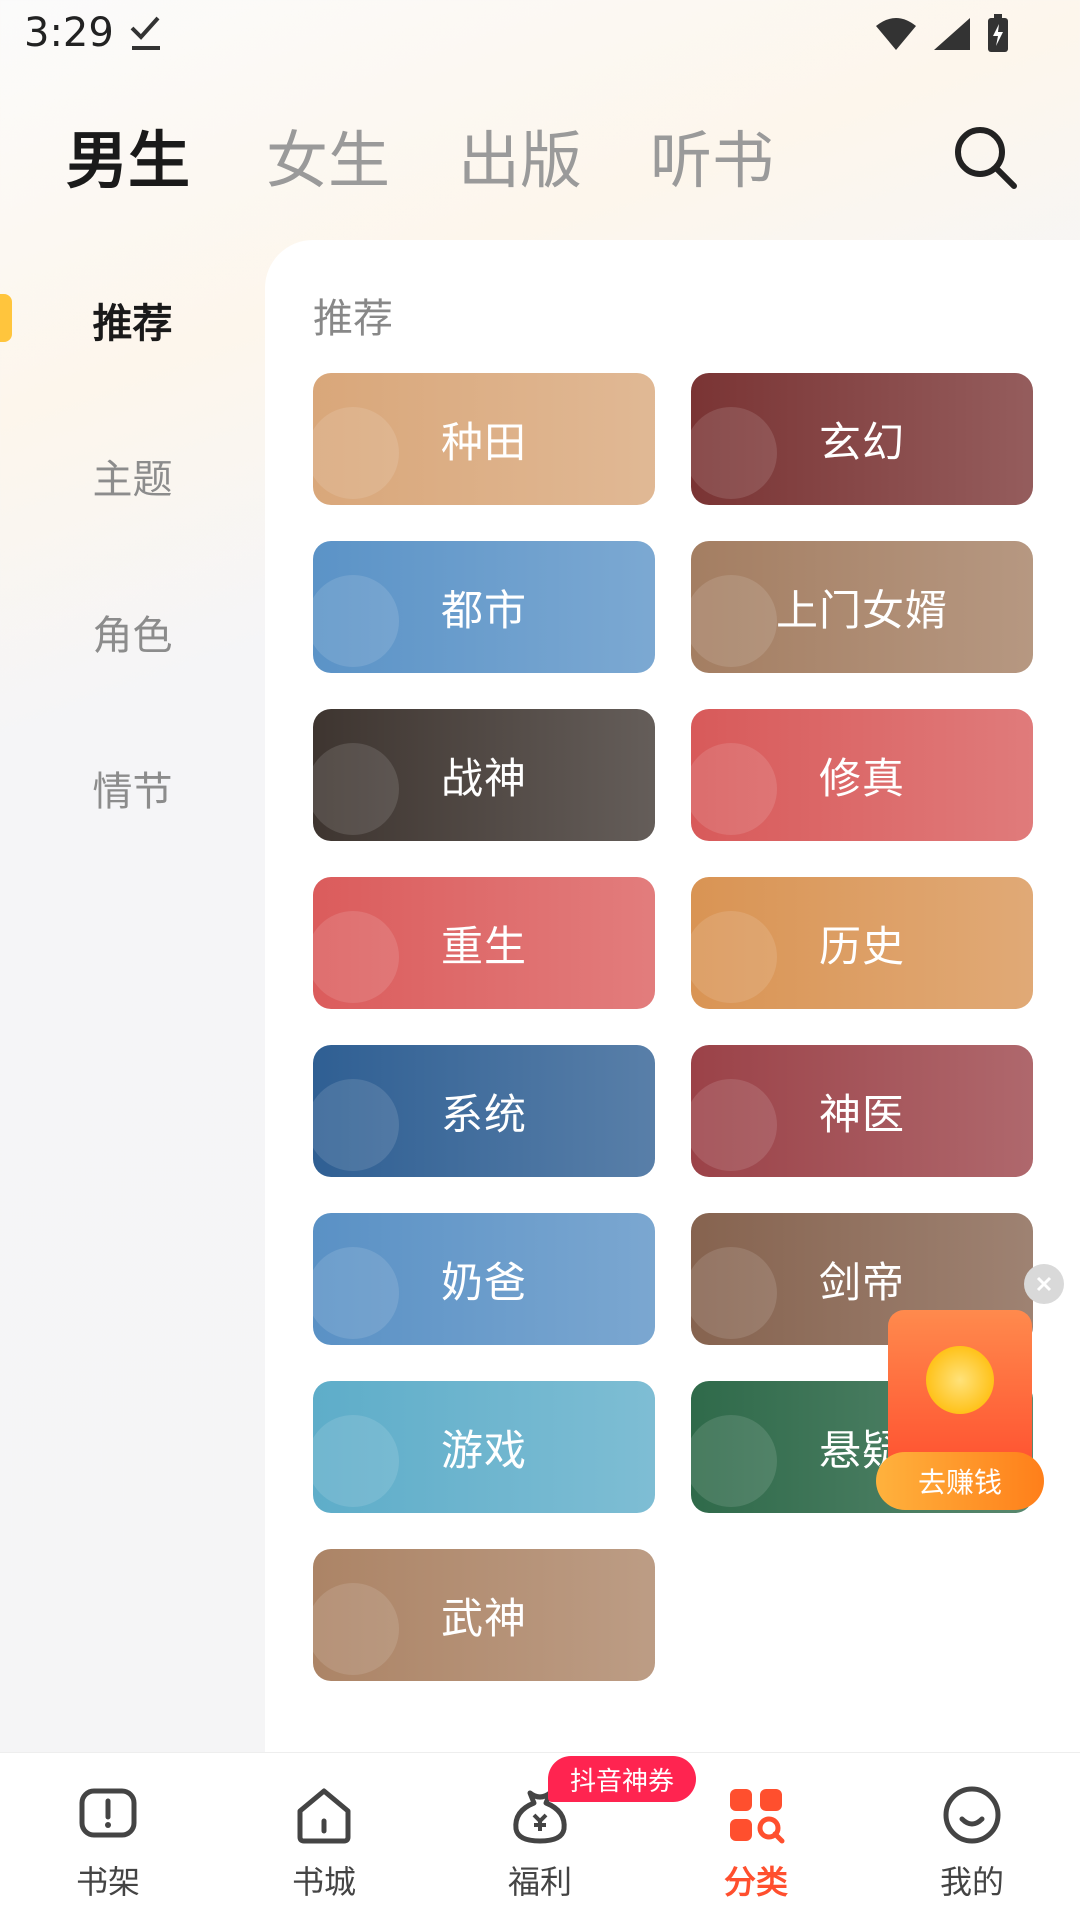 The image size is (1080, 1921). I want to click on category-card: 玄幻, so click(862, 439).